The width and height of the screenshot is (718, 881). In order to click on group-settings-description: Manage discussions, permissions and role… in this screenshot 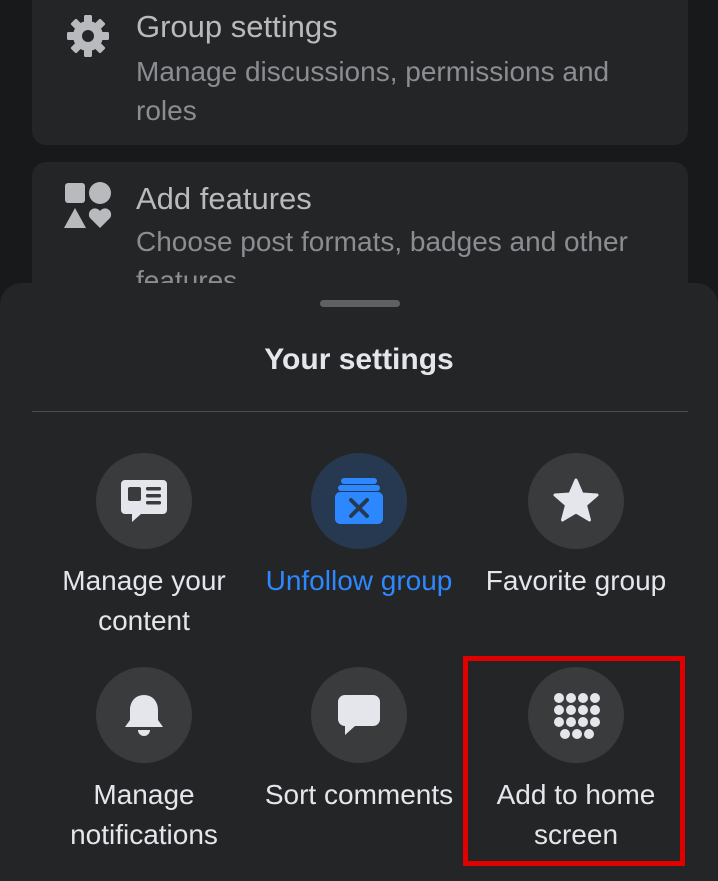, I will do `click(373, 91)`.